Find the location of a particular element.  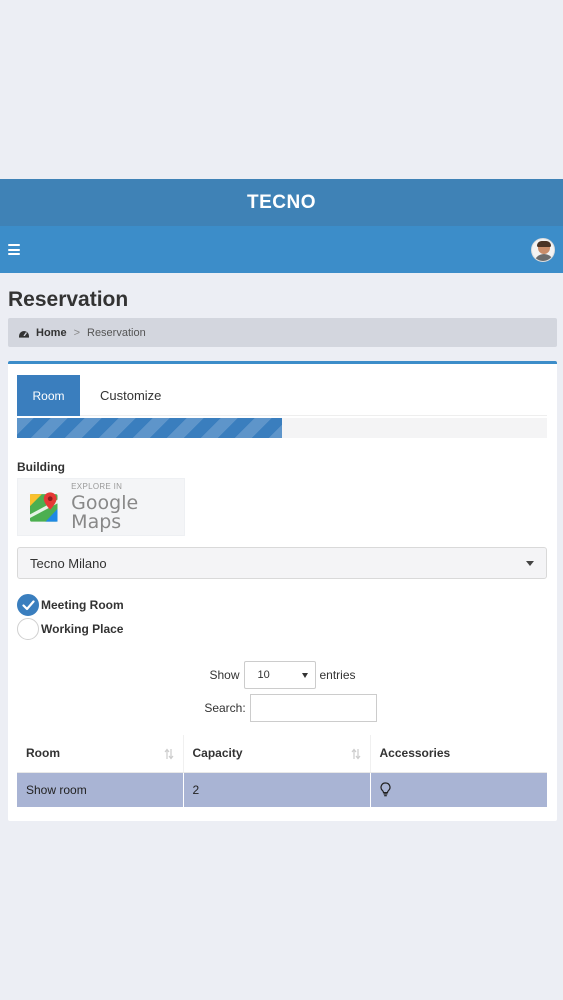

building-select-value: Tecno Milano is located at coordinates (68, 563).